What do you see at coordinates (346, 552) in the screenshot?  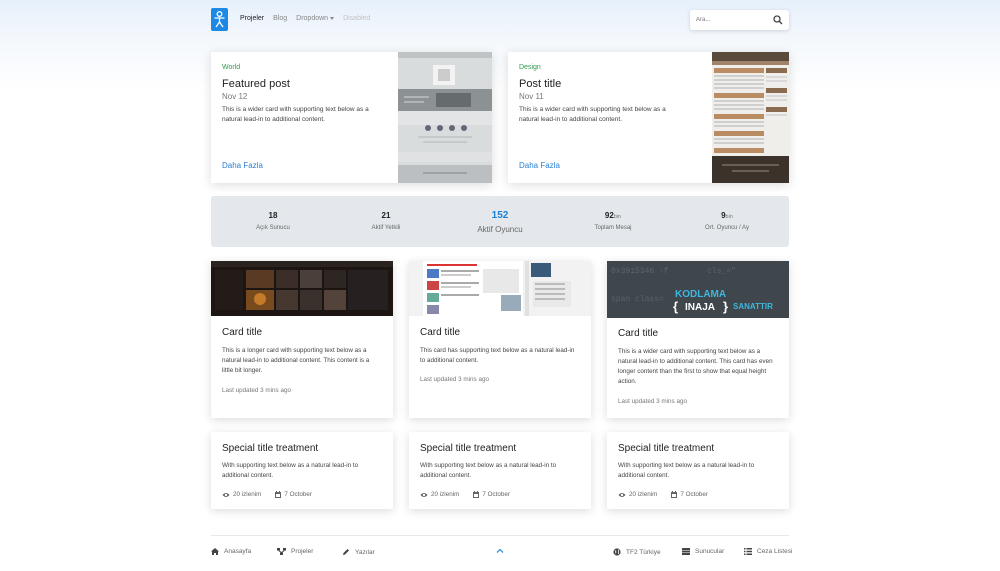 I see `pen-icon` at bounding box center [346, 552].